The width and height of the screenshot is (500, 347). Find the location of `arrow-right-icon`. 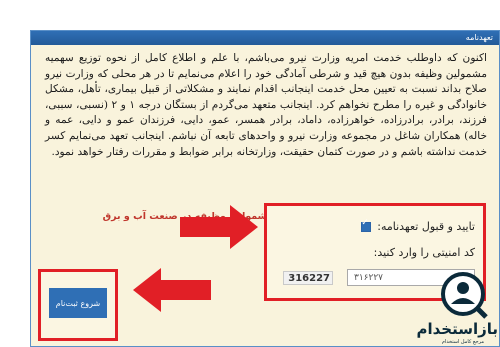

arrow-right-icon is located at coordinates (219, 227).